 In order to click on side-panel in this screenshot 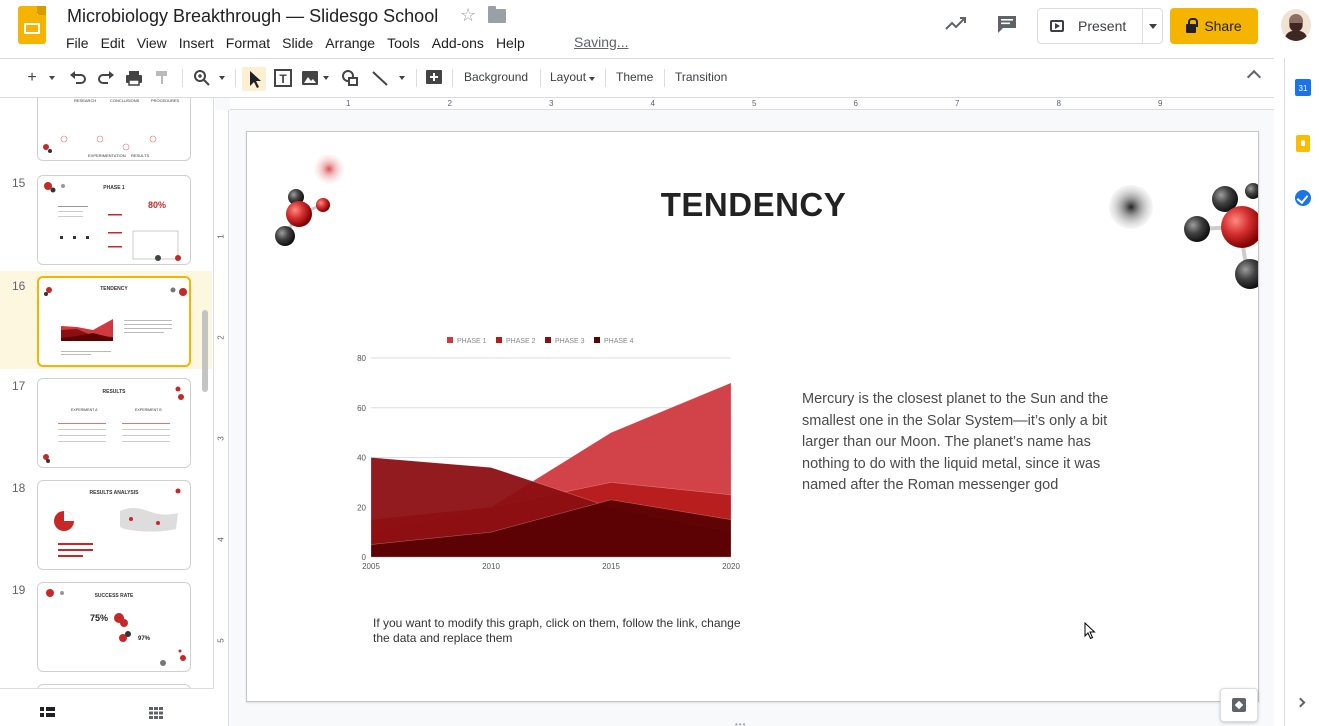, I will do `click(1301, 392)`.